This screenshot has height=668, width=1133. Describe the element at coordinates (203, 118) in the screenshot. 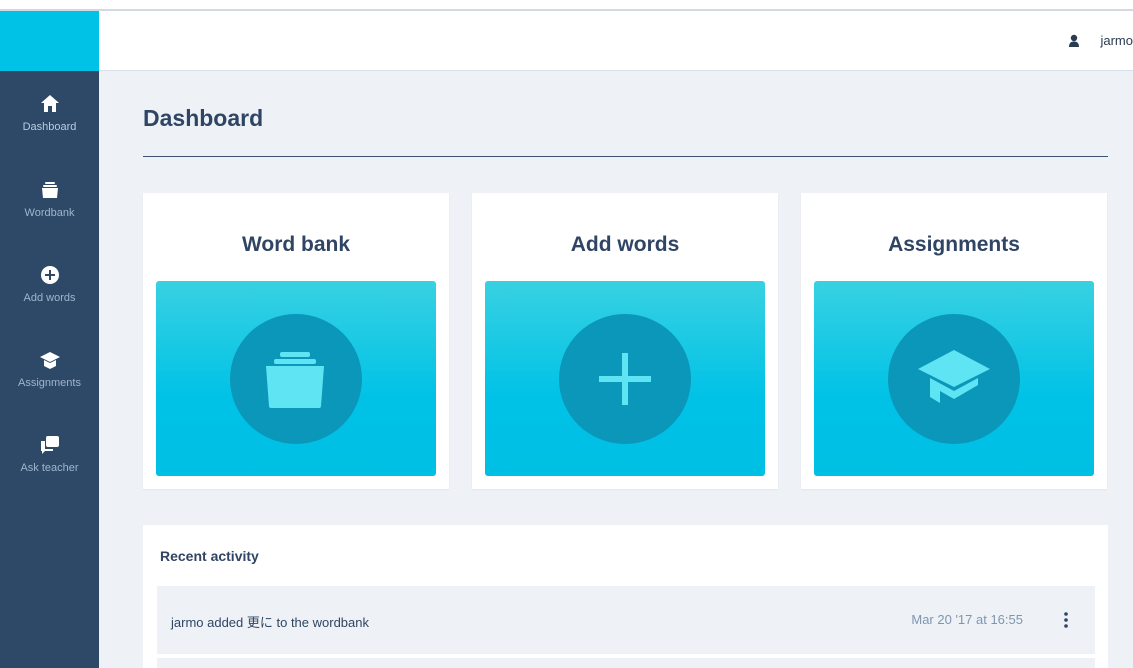

I see `page-title: Dashboard` at that location.